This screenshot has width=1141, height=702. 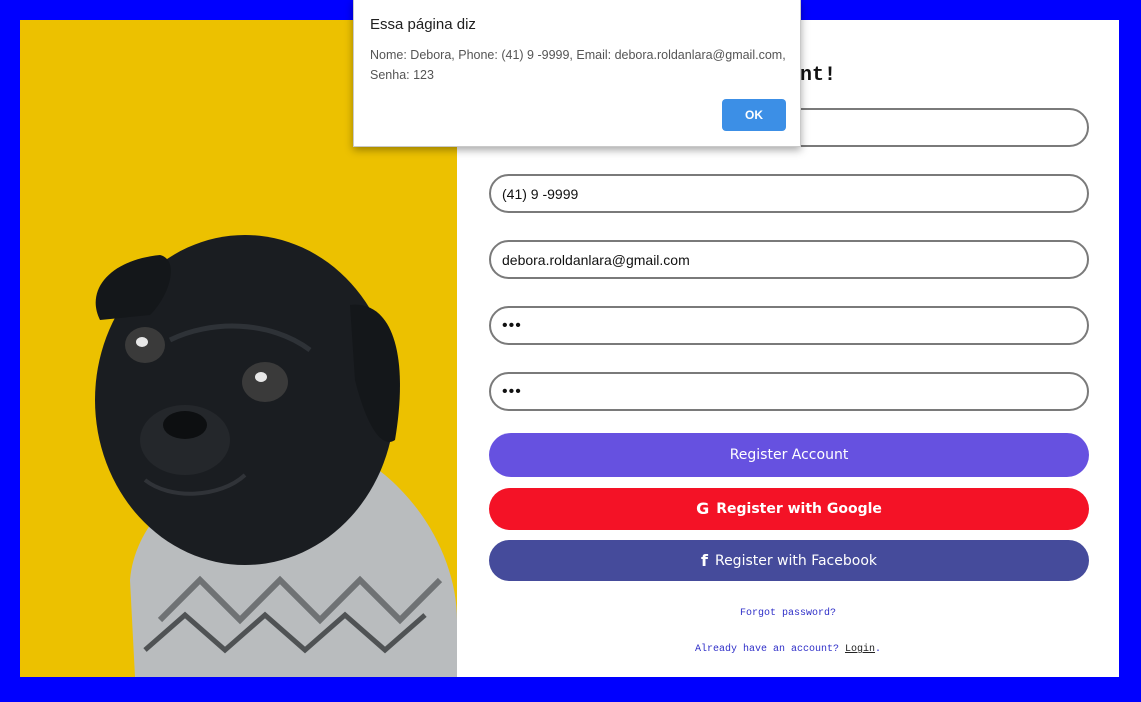 I want to click on already-account-text: Already have an account?, so click(x=769, y=649).